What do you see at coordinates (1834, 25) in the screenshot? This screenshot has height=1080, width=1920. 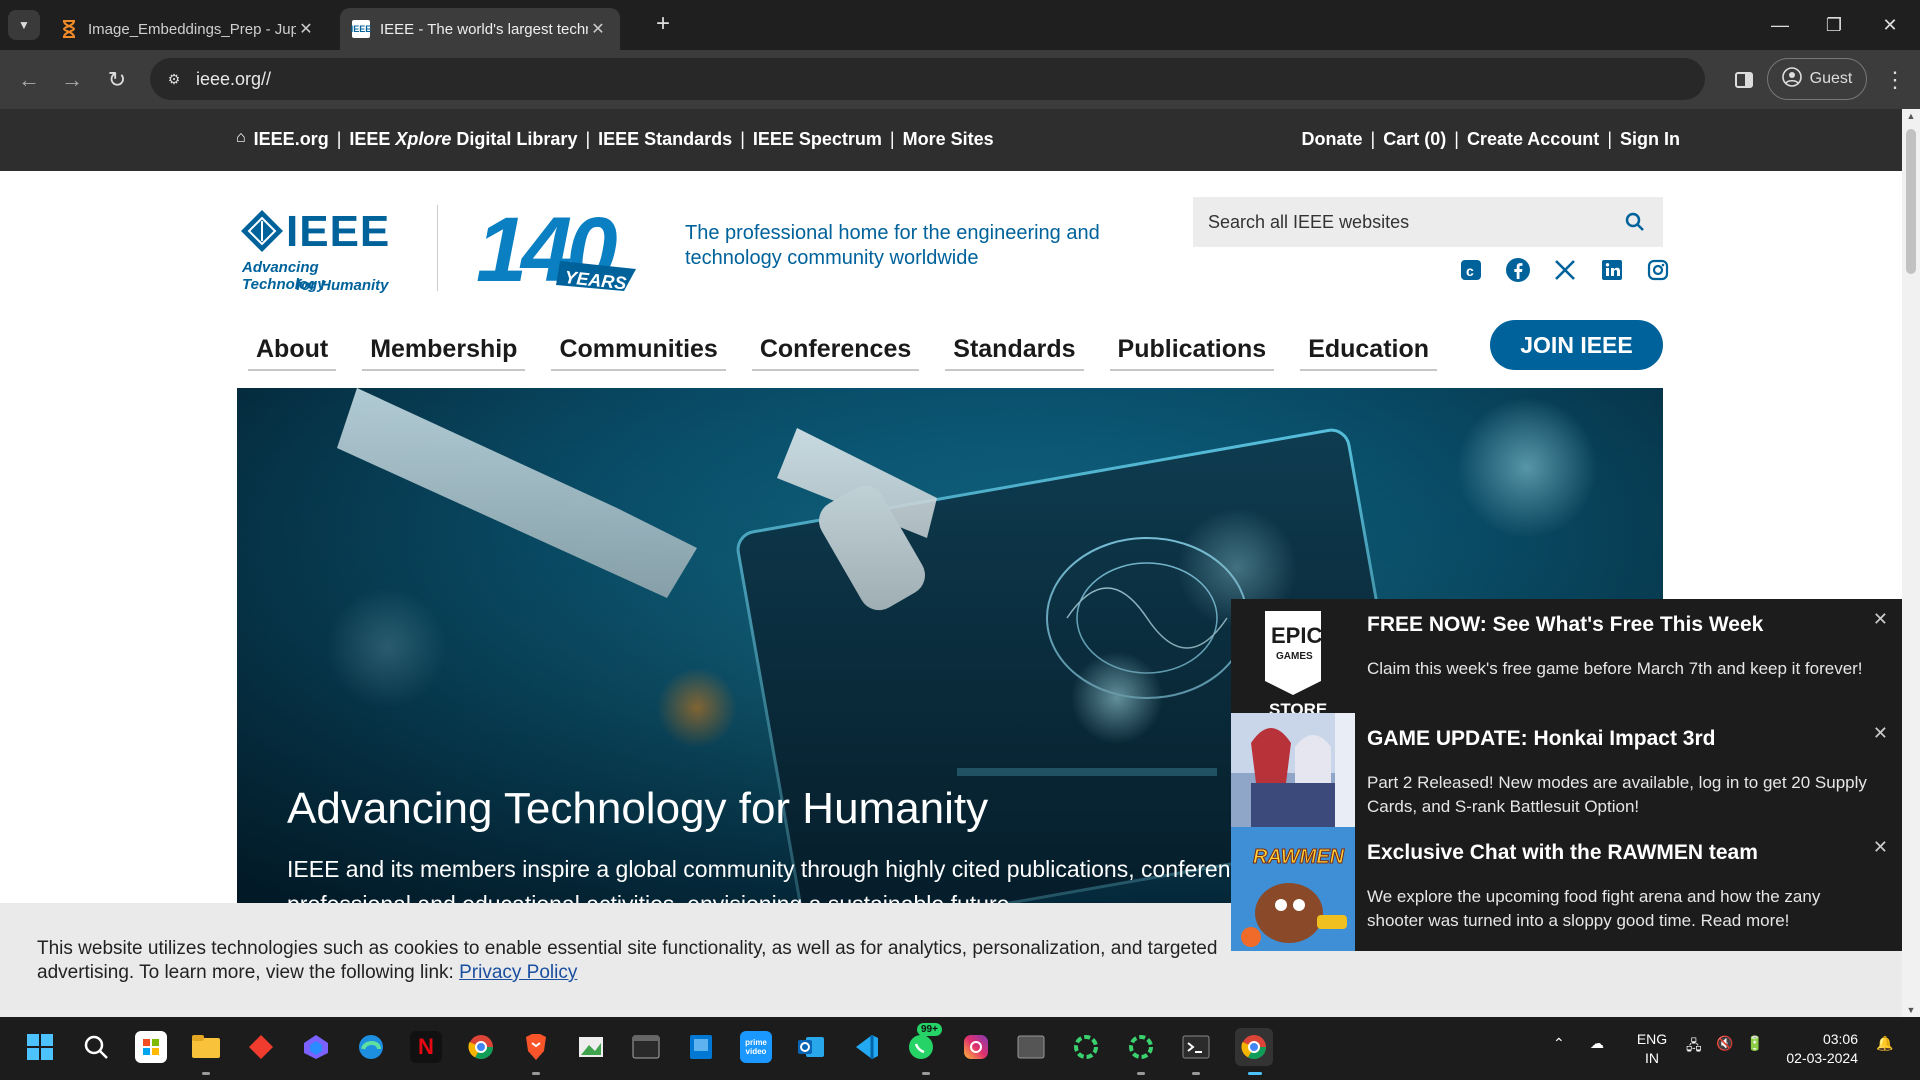 I see `restore-button: ❐` at bounding box center [1834, 25].